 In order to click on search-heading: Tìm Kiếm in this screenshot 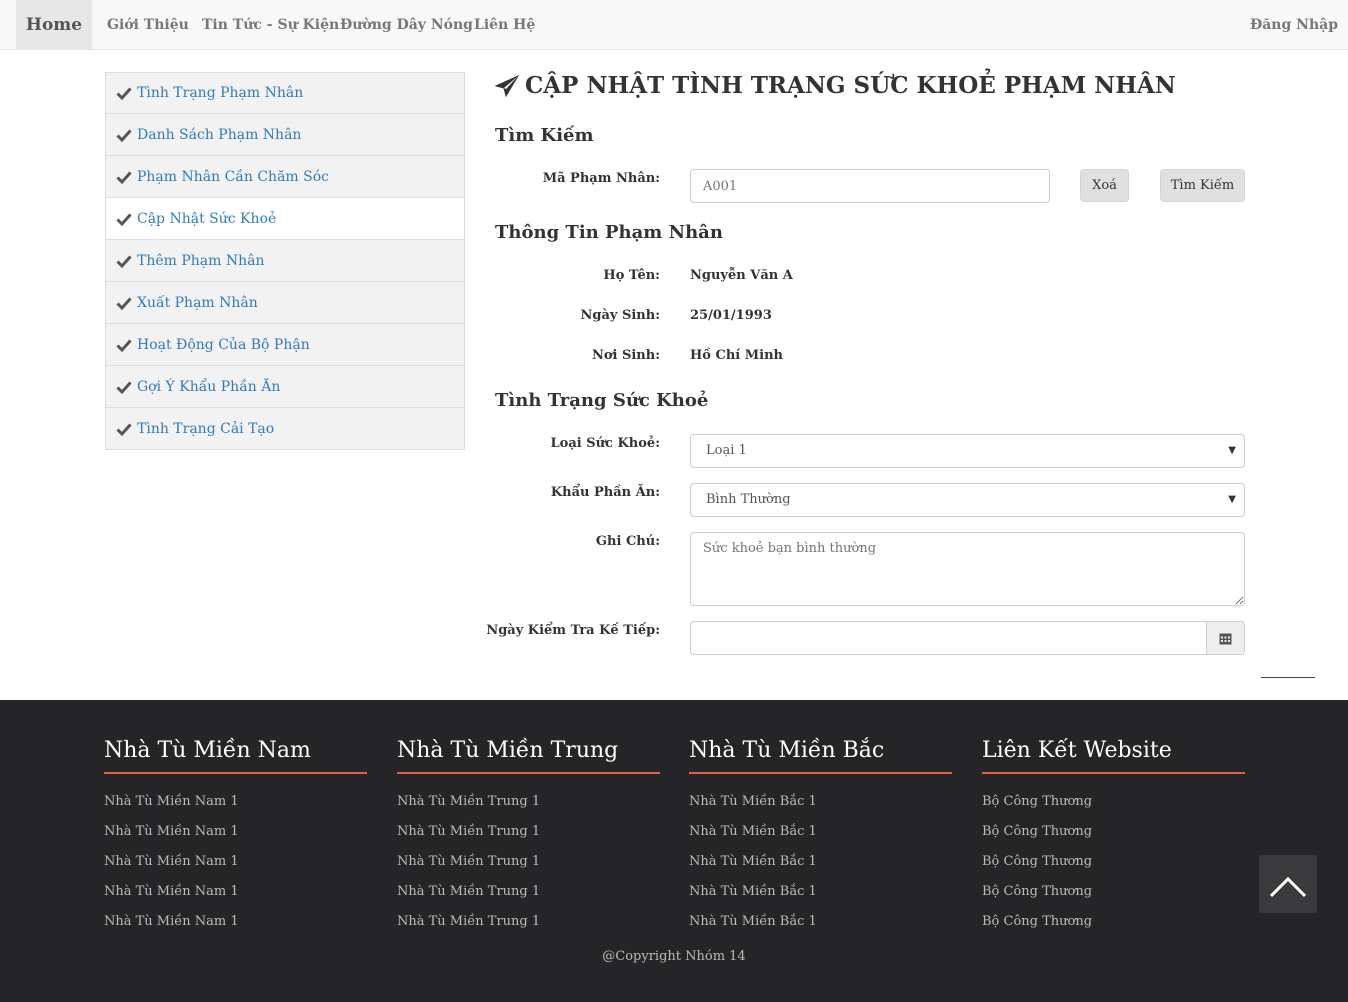, I will do `click(544, 135)`.